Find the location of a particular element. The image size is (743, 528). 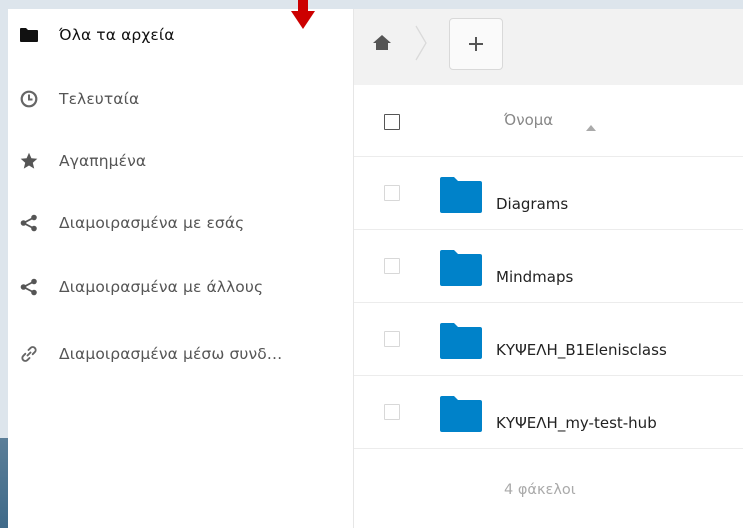

breadcrumb-separator is located at coordinates (421, 43).